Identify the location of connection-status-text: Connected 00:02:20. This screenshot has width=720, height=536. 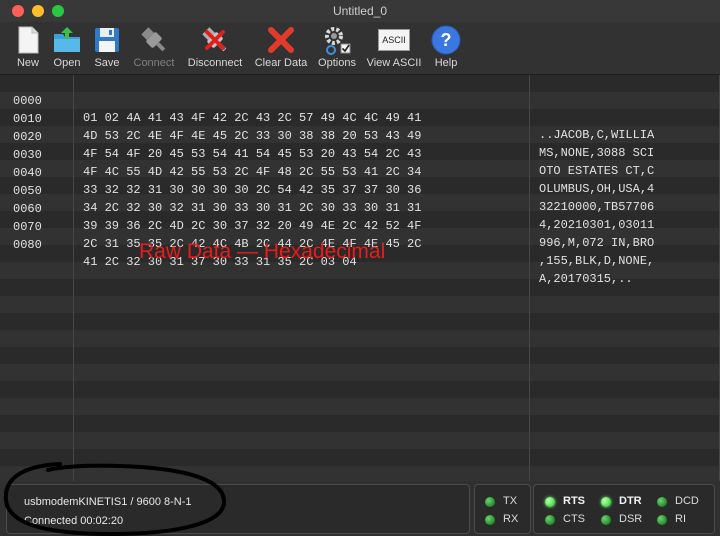
(74, 521).